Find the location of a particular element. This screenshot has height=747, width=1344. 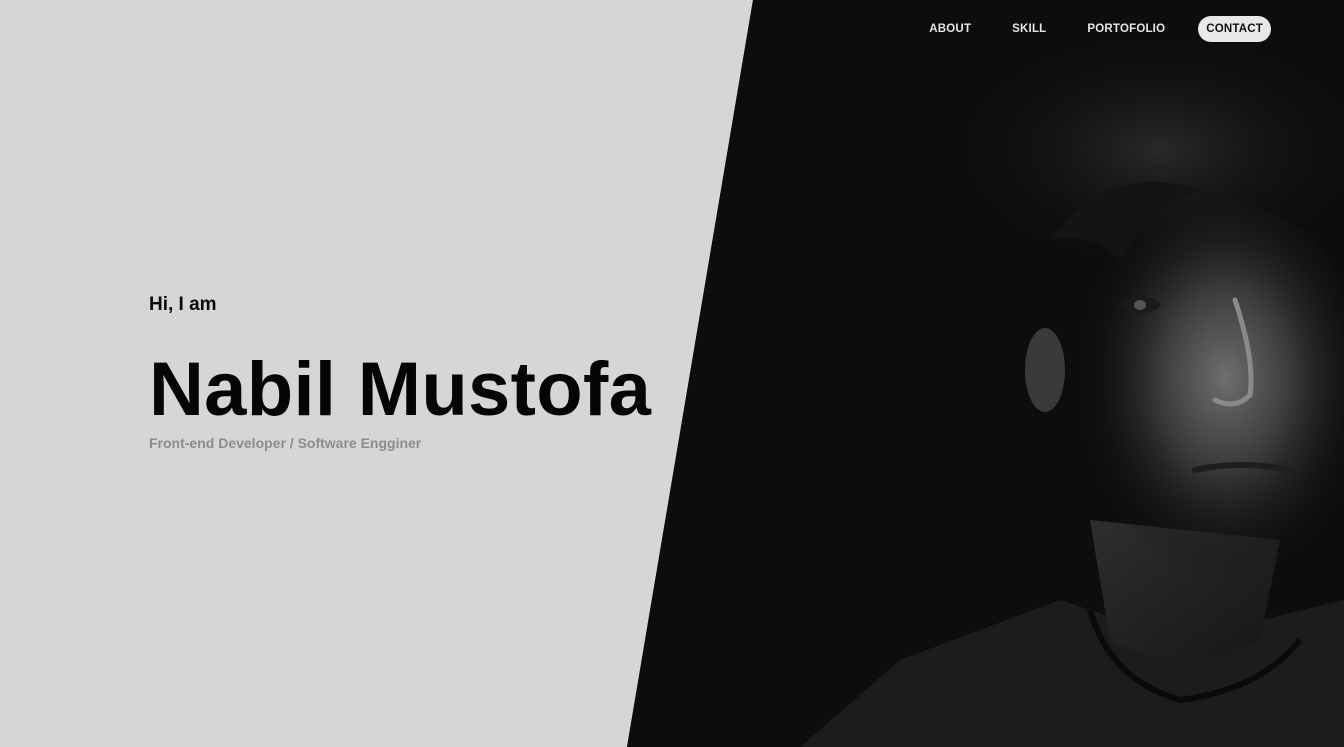

nav-item-about: ABOUT is located at coordinates (950, 29).